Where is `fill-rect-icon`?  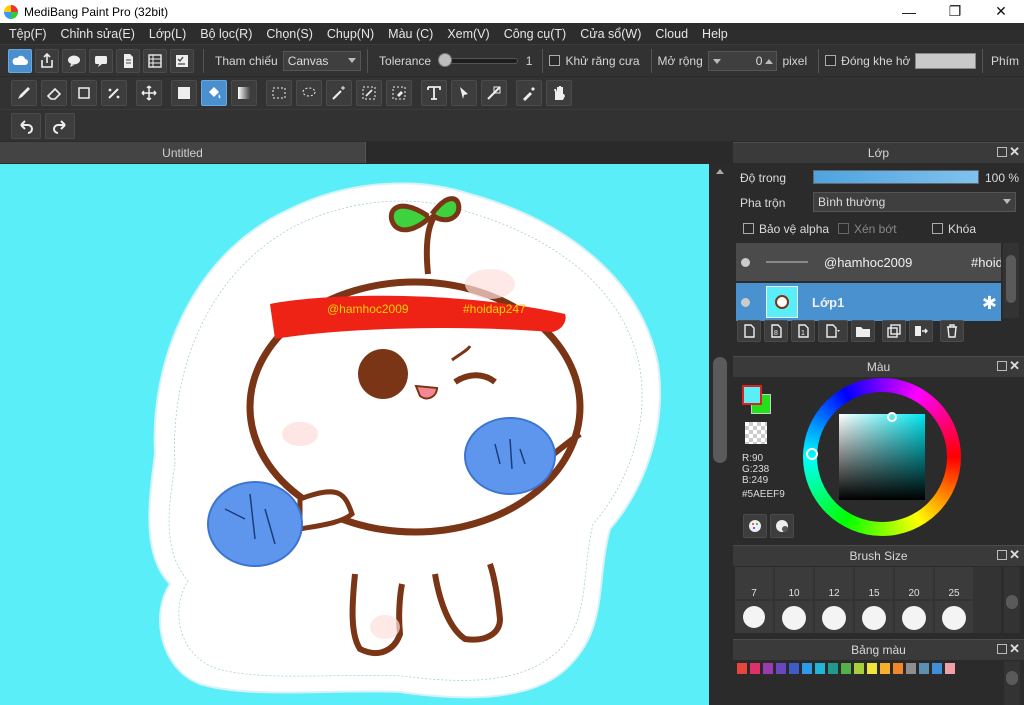
fill-rect-icon is located at coordinates (184, 93).